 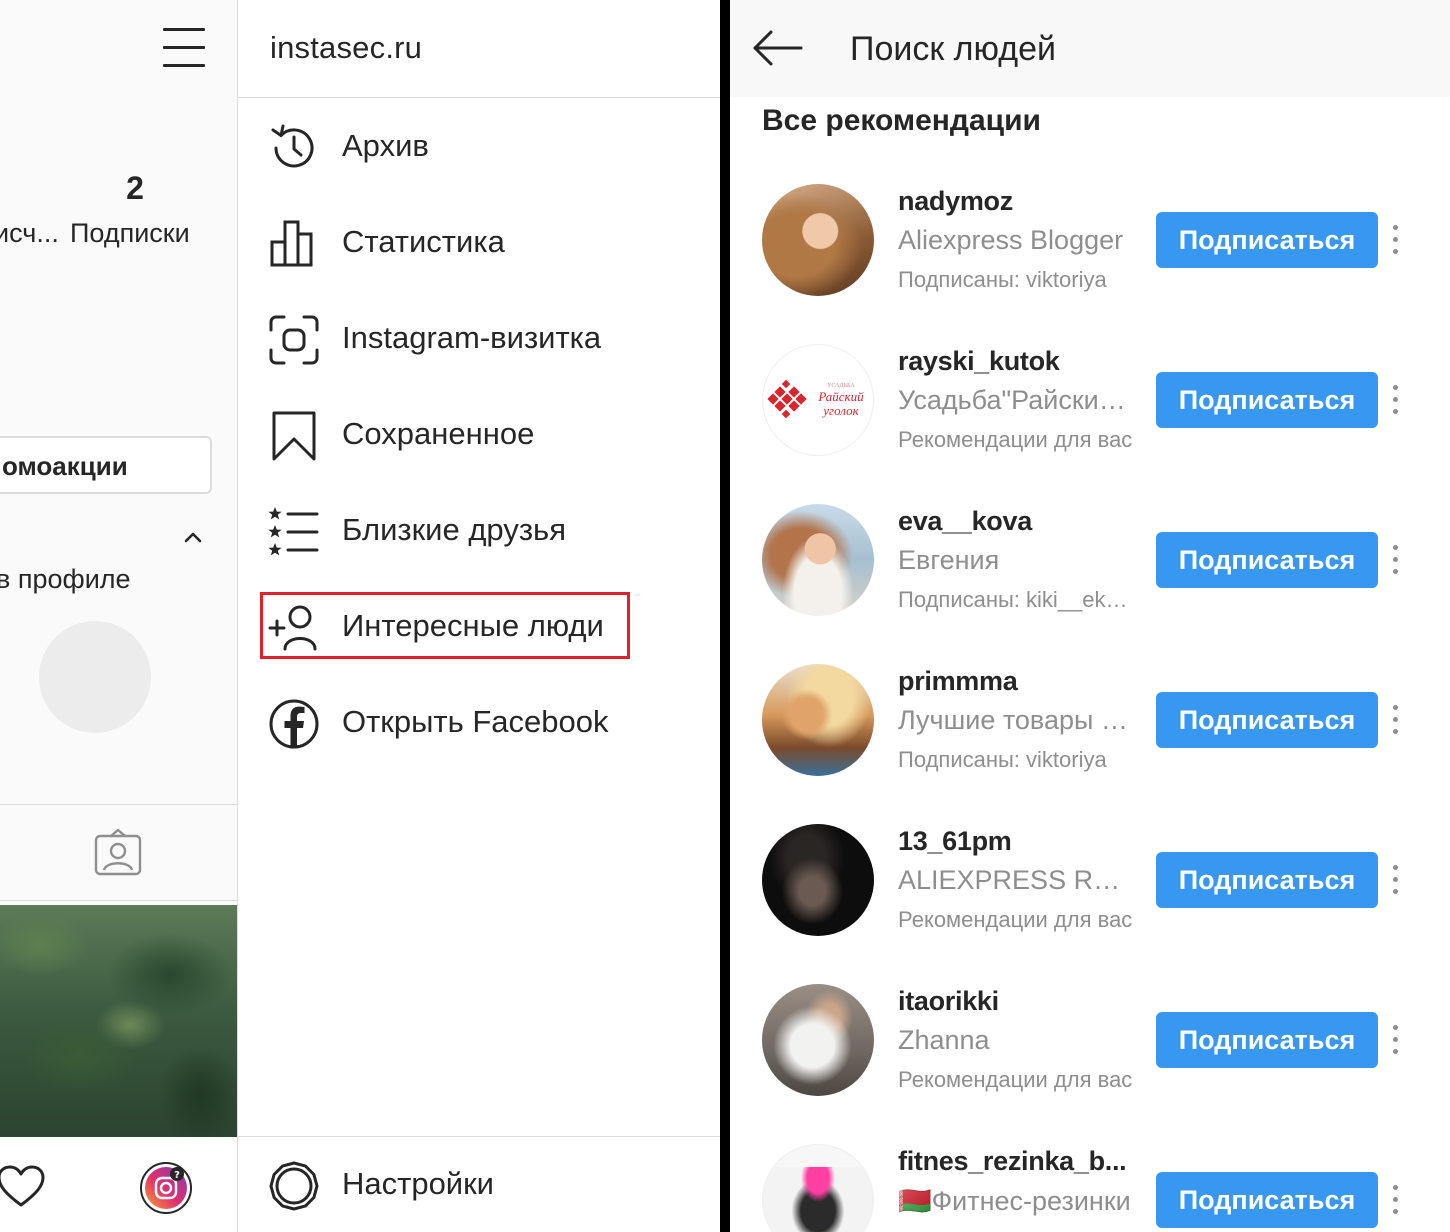 I want to click on username: itaorikki, so click(x=948, y=1001).